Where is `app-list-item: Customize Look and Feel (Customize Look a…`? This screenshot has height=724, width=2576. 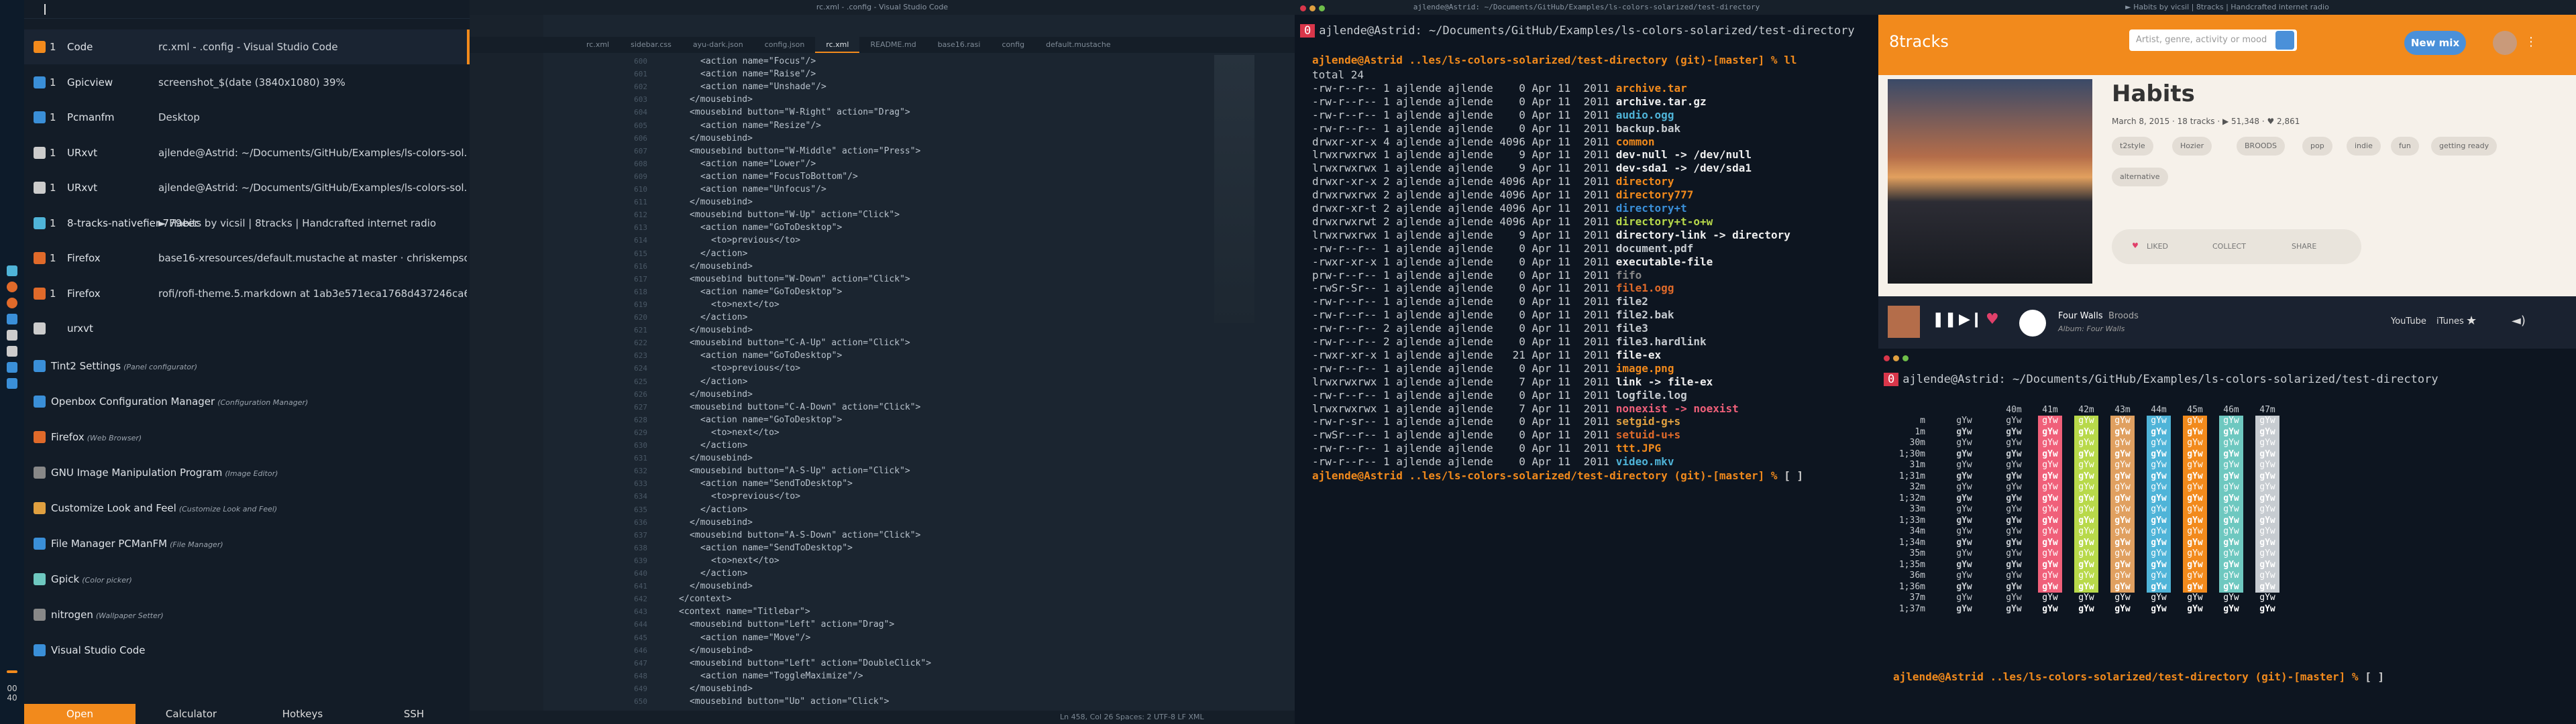
app-list-item: Customize Look and Feel (Customize Look a… is located at coordinates (247, 508).